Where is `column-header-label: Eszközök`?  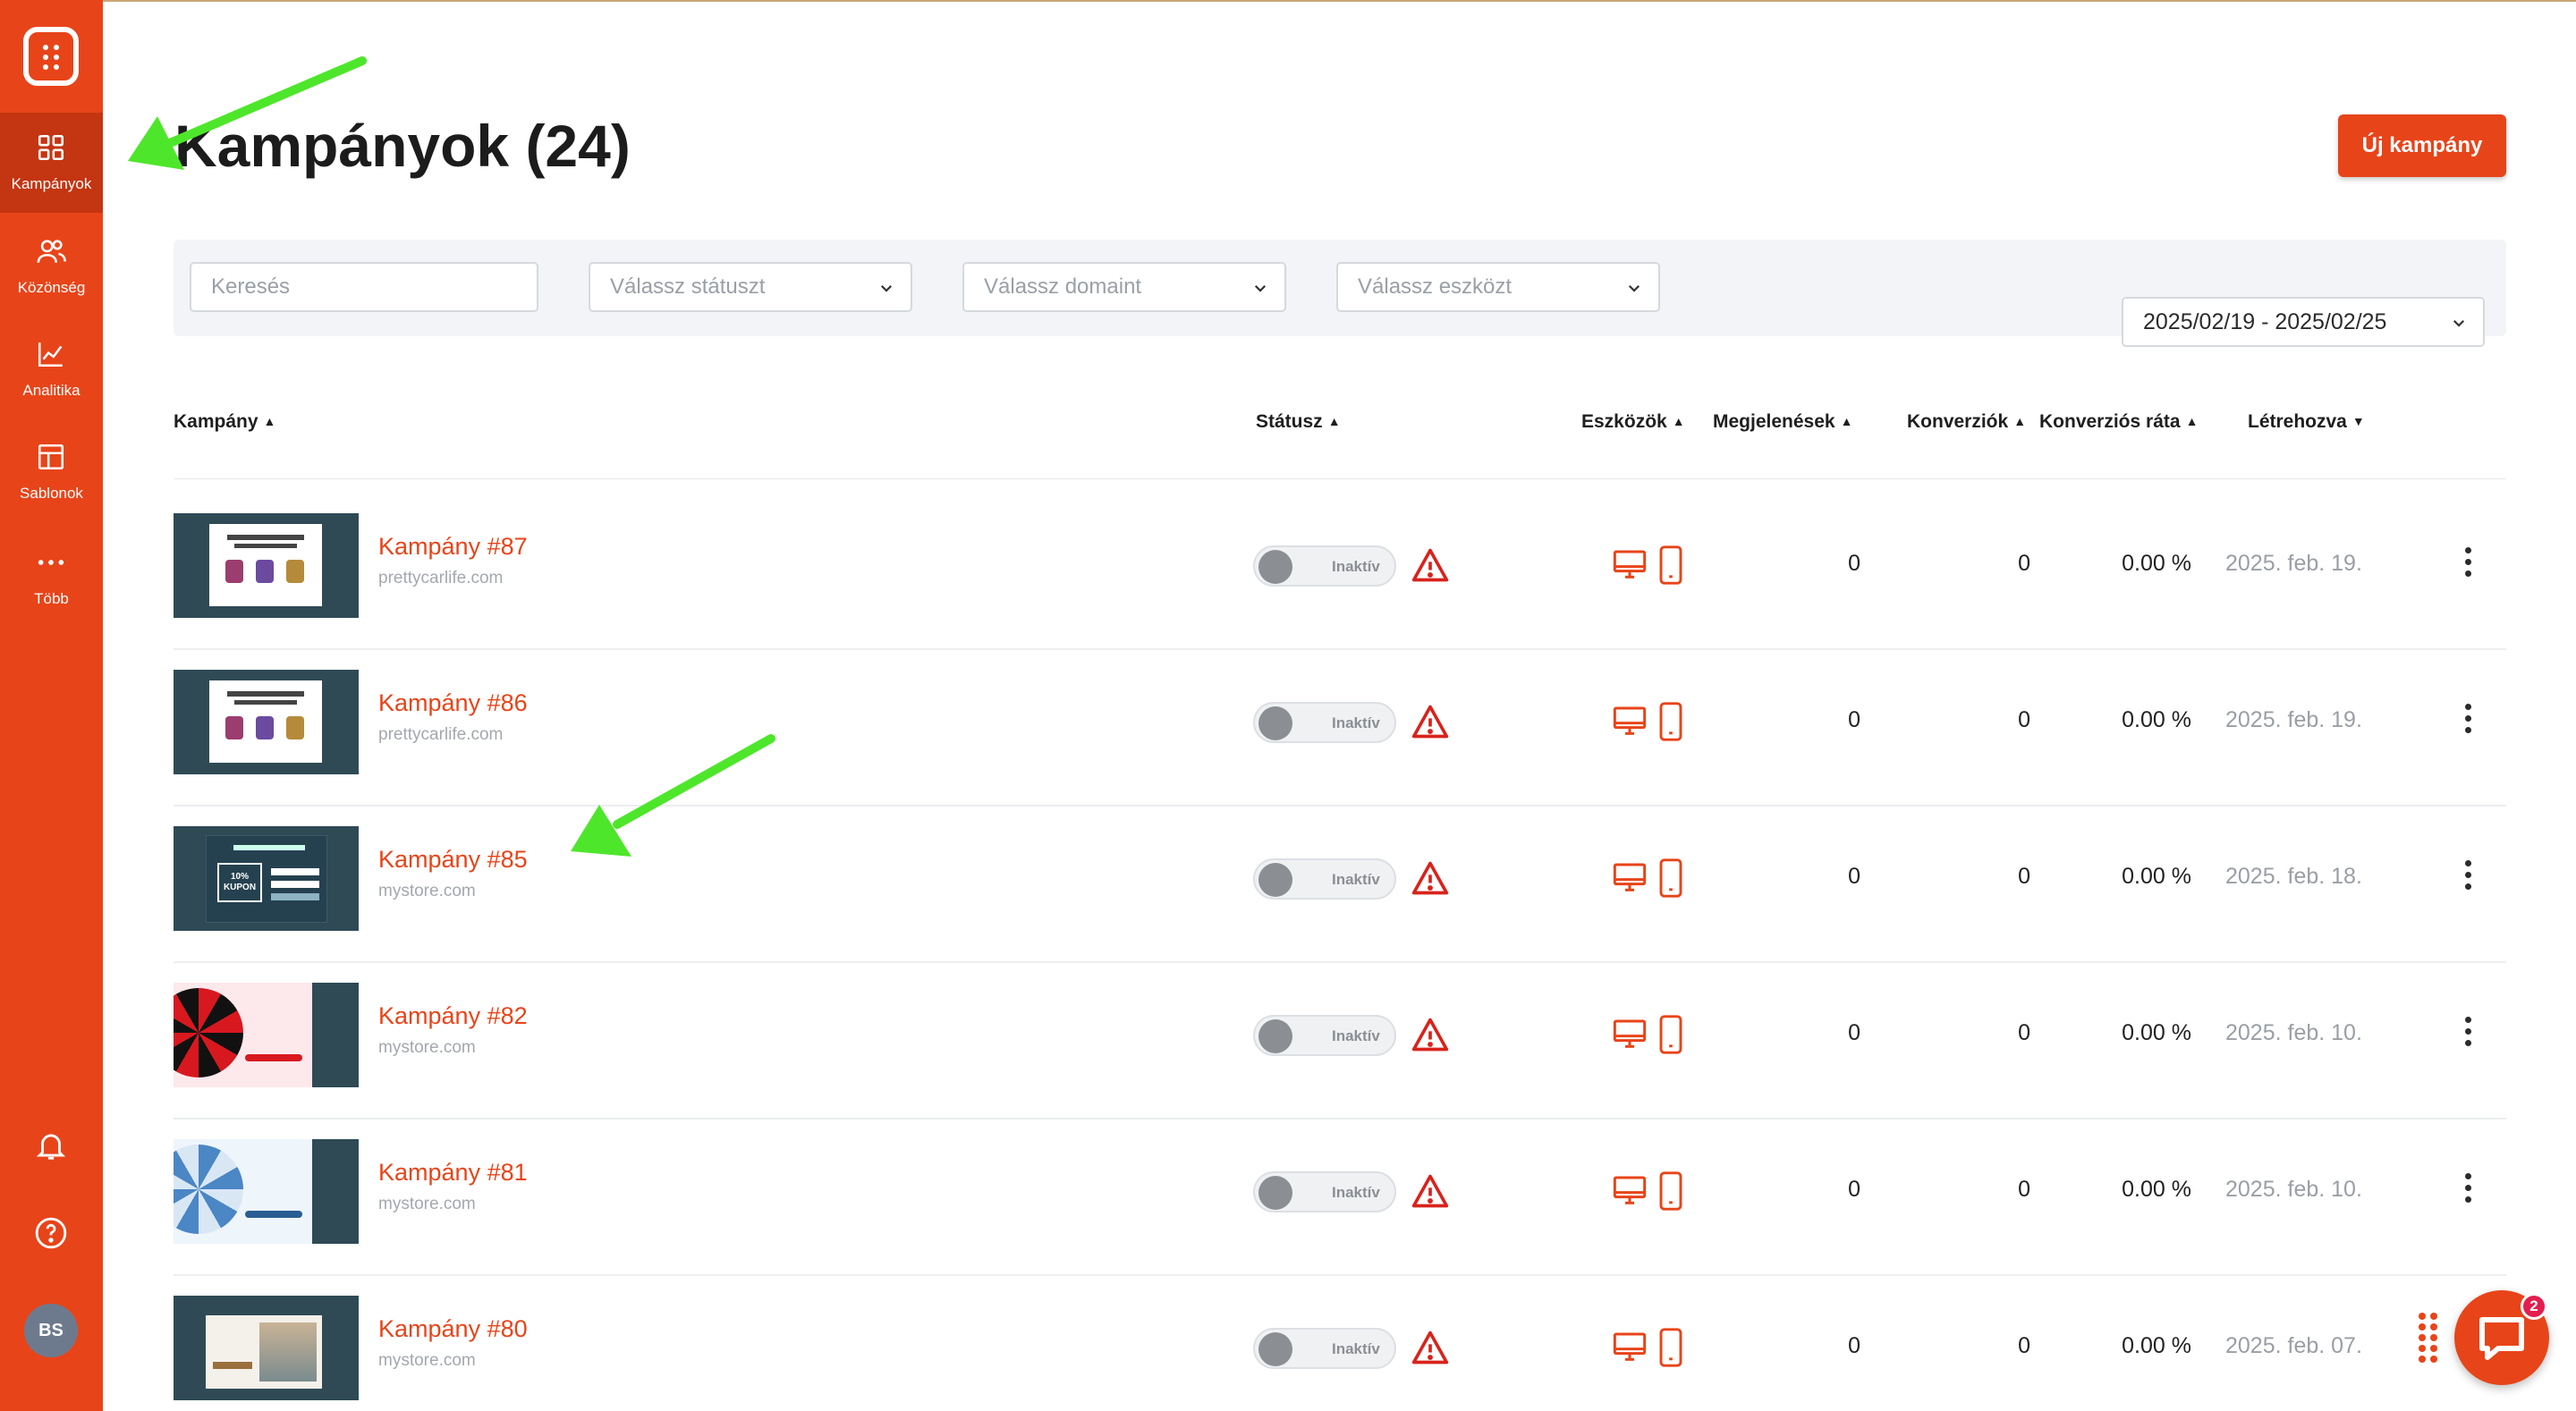 column-header-label: Eszközök is located at coordinates (1624, 421).